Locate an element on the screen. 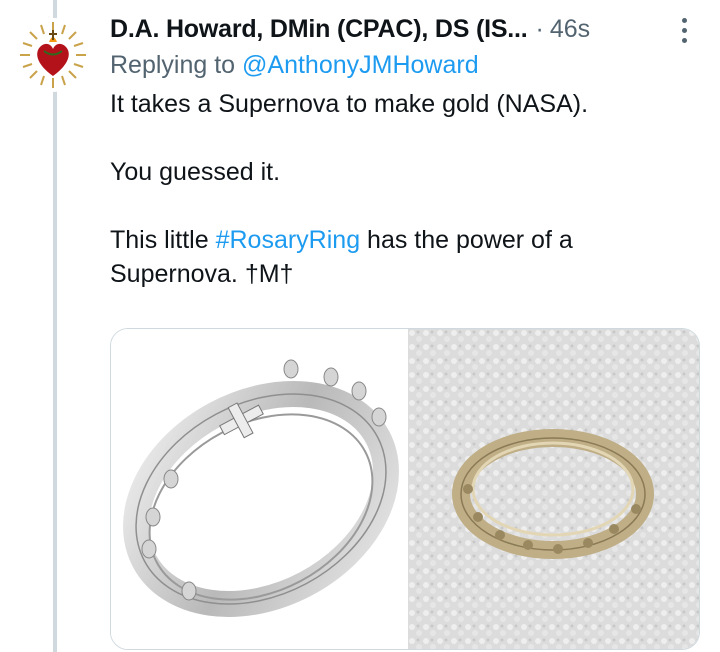 This screenshot has width=720, height=652. tweet-paragraph: You guessed it. is located at coordinates (195, 172).